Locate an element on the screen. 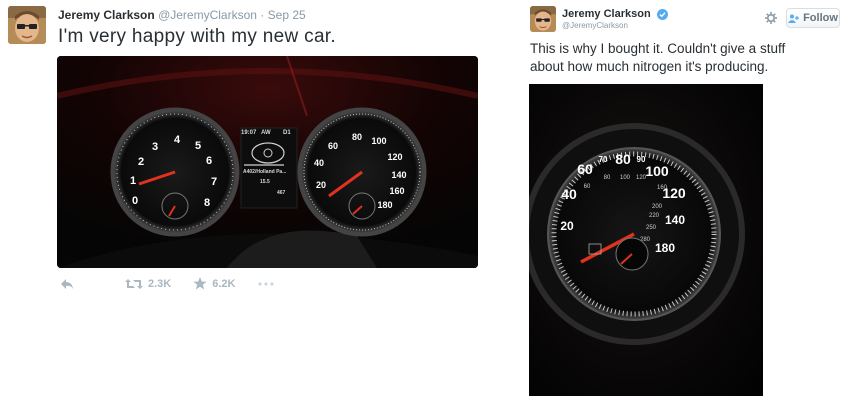 The width and height of the screenshot is (852, 403). gauge-outer-140: 140 is located at coordinates (675, 220).